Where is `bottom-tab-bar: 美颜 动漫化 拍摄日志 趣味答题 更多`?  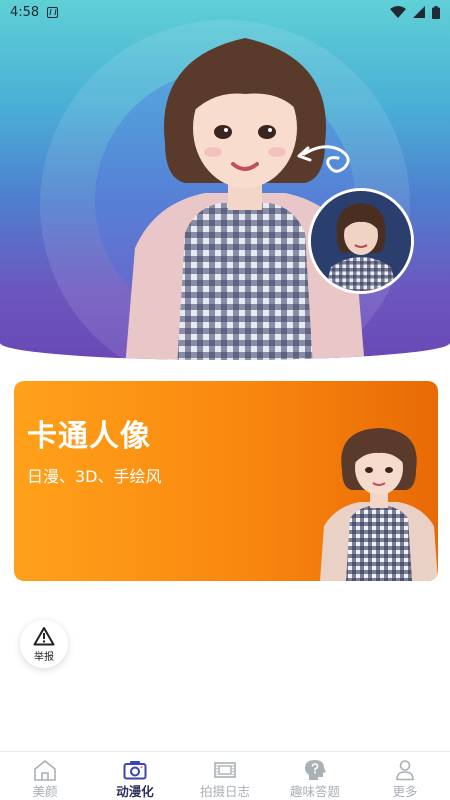
bottom-tab-bar: 美颜 动漫化 拍摄日志 趣味答题 更多 is located at coordinates (225, 775).